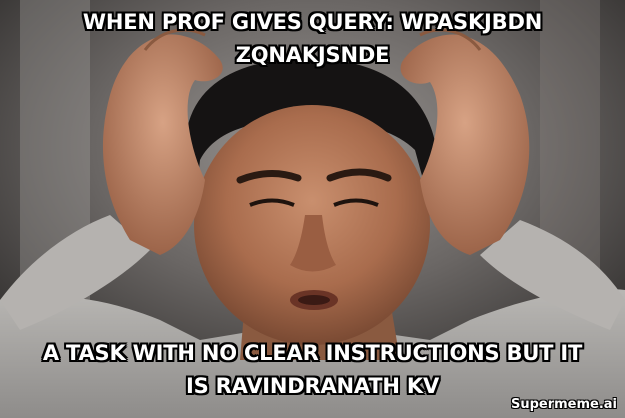 This screenshot has width=625, height=418. I want to click on top-caption-line-2: ZQNAKJSNDE, so click(312, 55).